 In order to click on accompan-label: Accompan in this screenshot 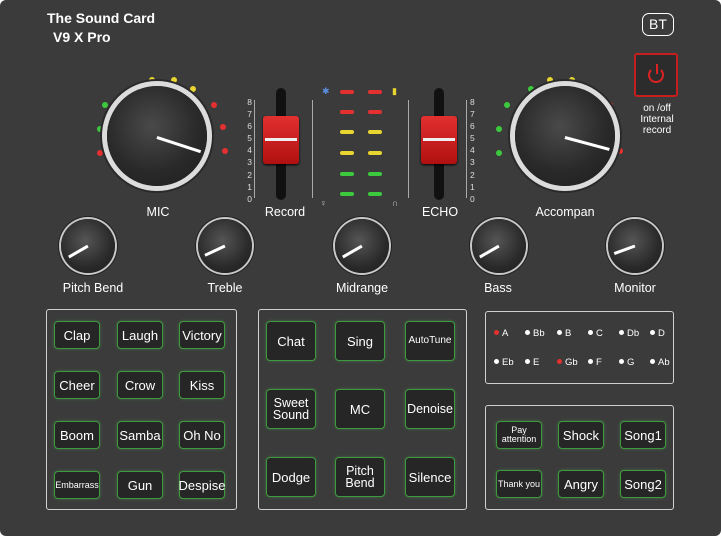, I will do `click(565, 212)`.